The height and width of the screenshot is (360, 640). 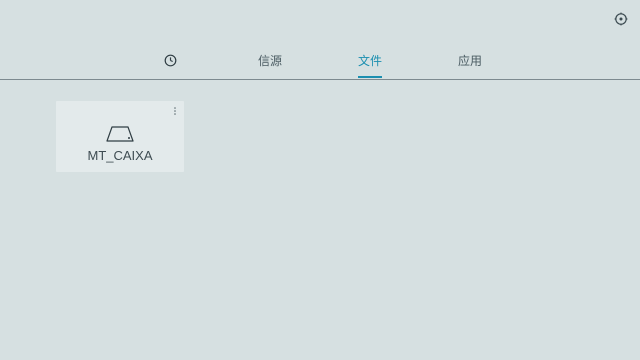 I want to click on more-vertical-icon, so click(x=175, y=111).